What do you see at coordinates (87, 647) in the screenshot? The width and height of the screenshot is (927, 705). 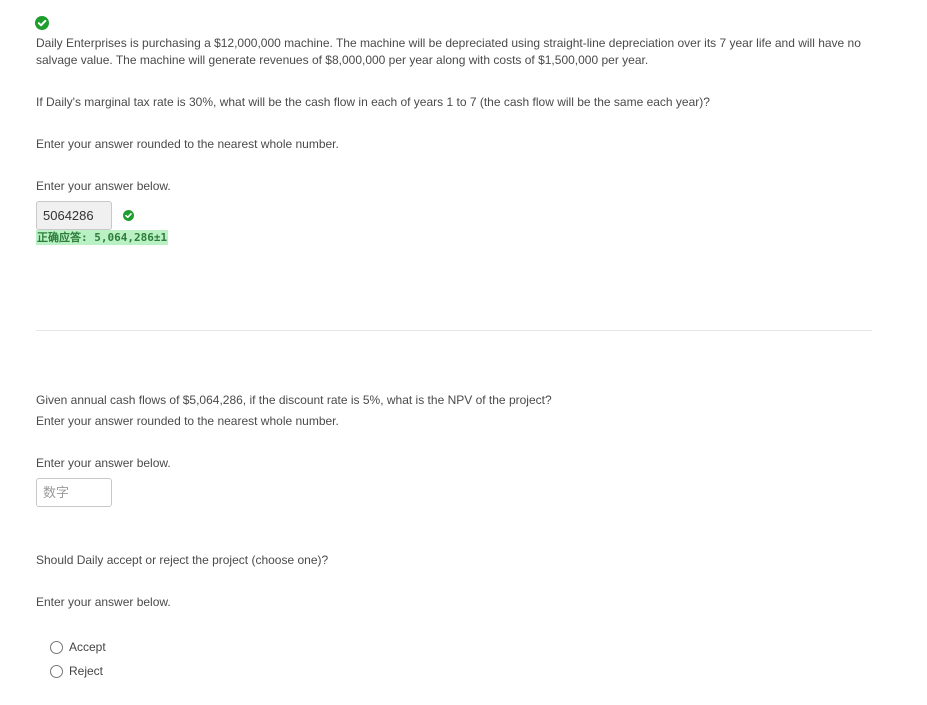 I see `accept-radio-label: Accept` at bounding box center [87, 647].